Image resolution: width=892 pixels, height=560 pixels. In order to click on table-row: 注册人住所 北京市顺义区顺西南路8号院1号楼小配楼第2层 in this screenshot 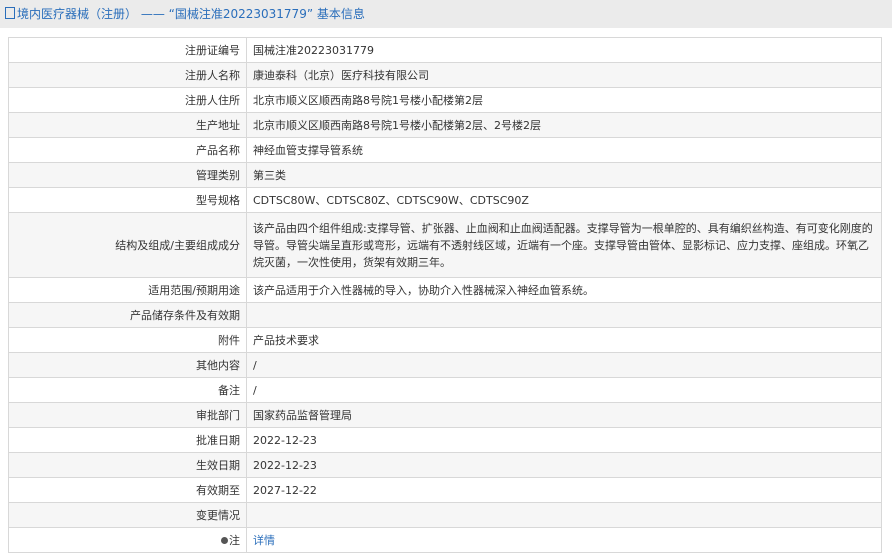, I will do `click(445, 100)`.